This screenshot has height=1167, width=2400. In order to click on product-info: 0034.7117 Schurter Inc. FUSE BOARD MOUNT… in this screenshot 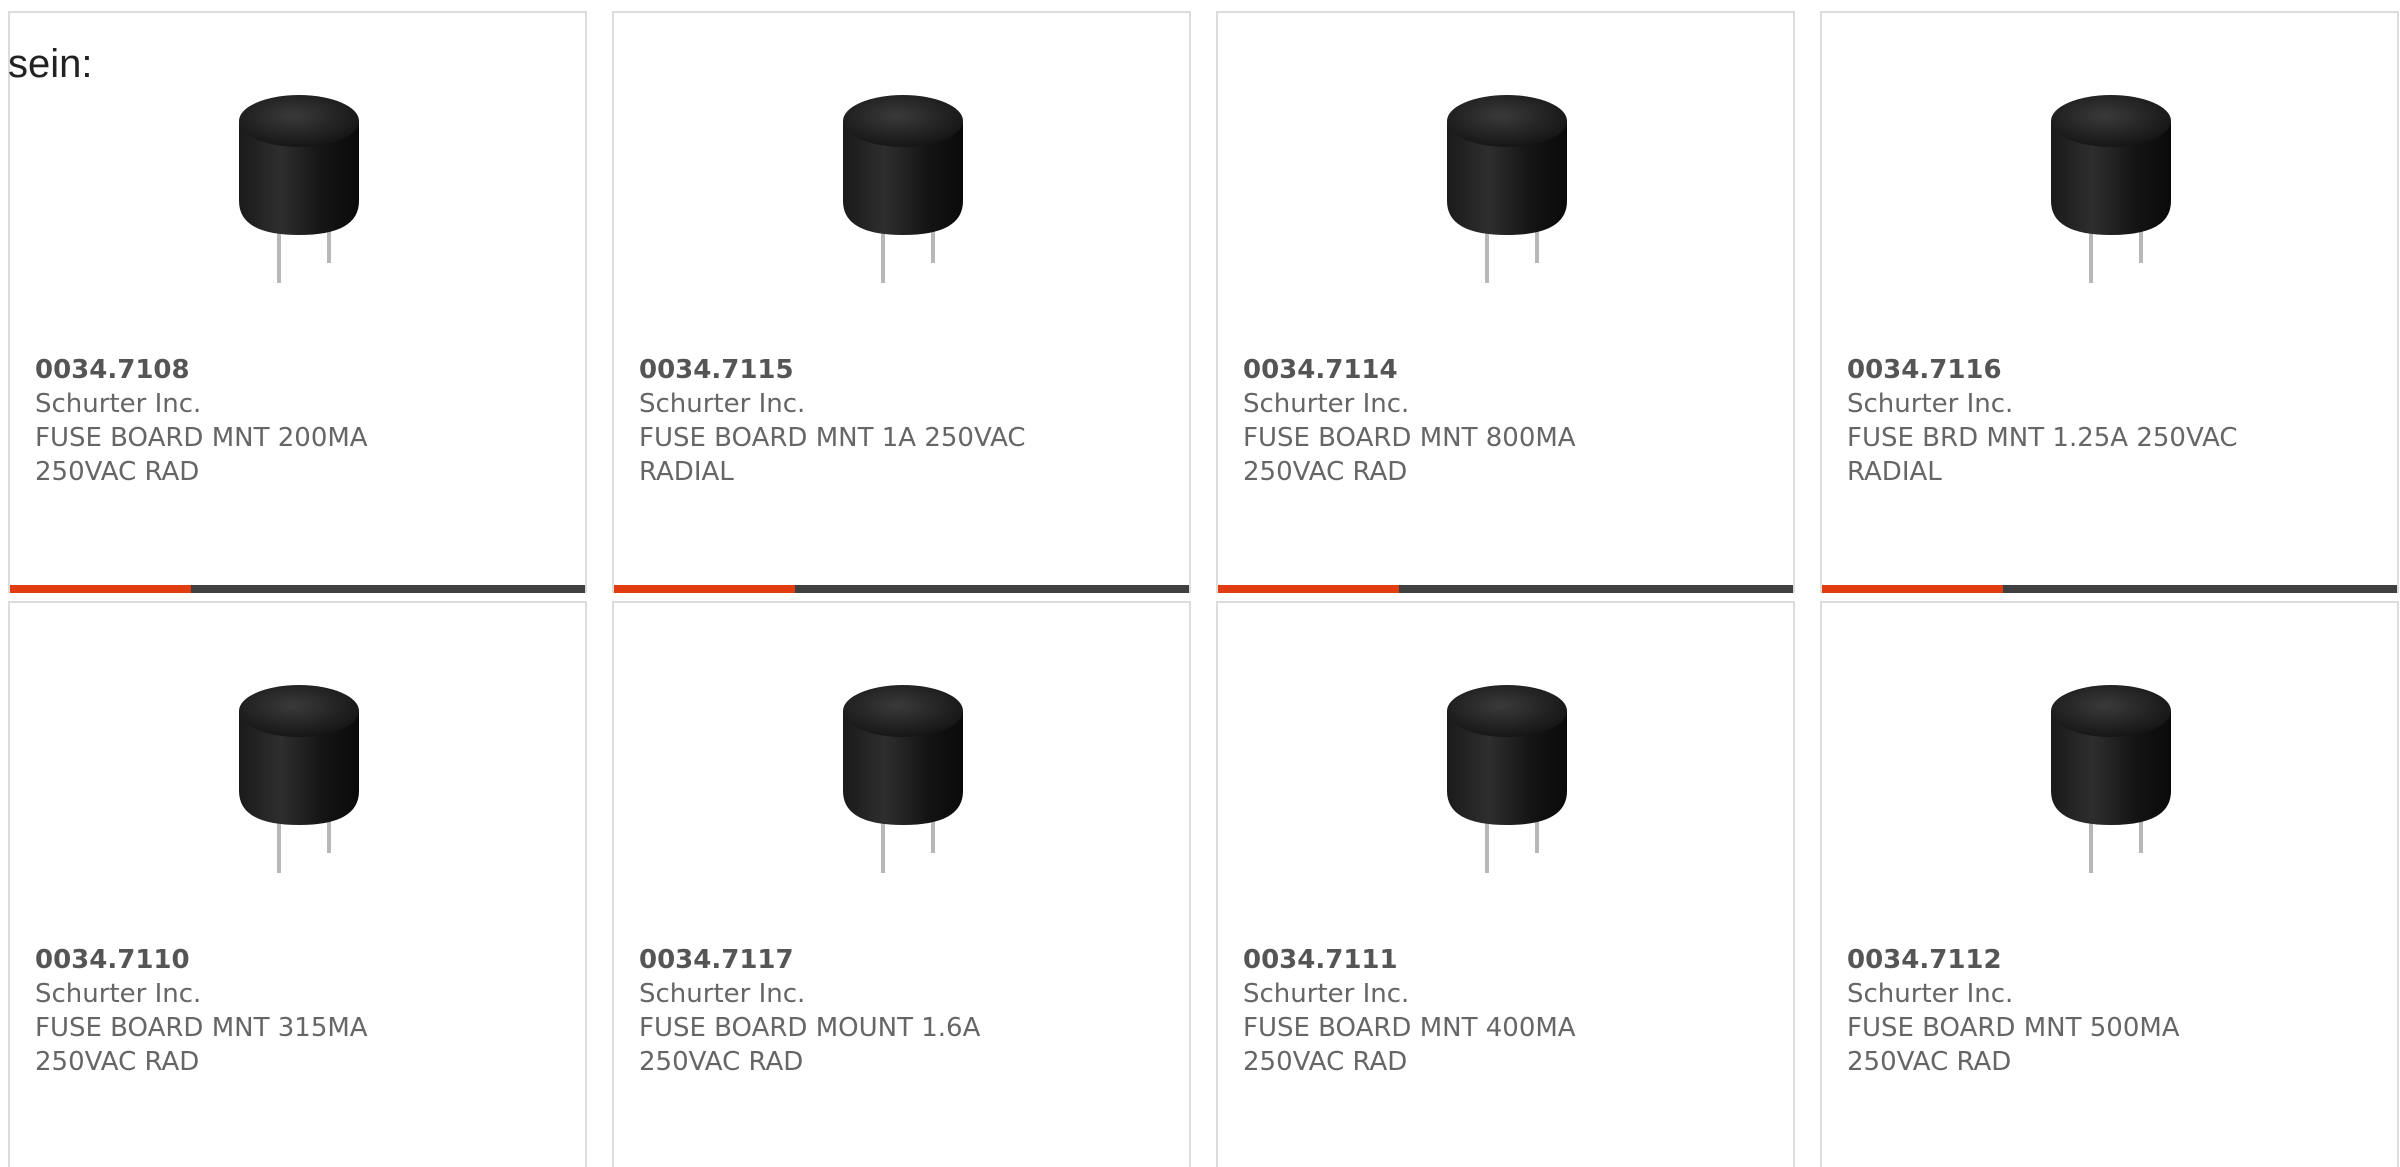, I will do `click(849, 1011)`.